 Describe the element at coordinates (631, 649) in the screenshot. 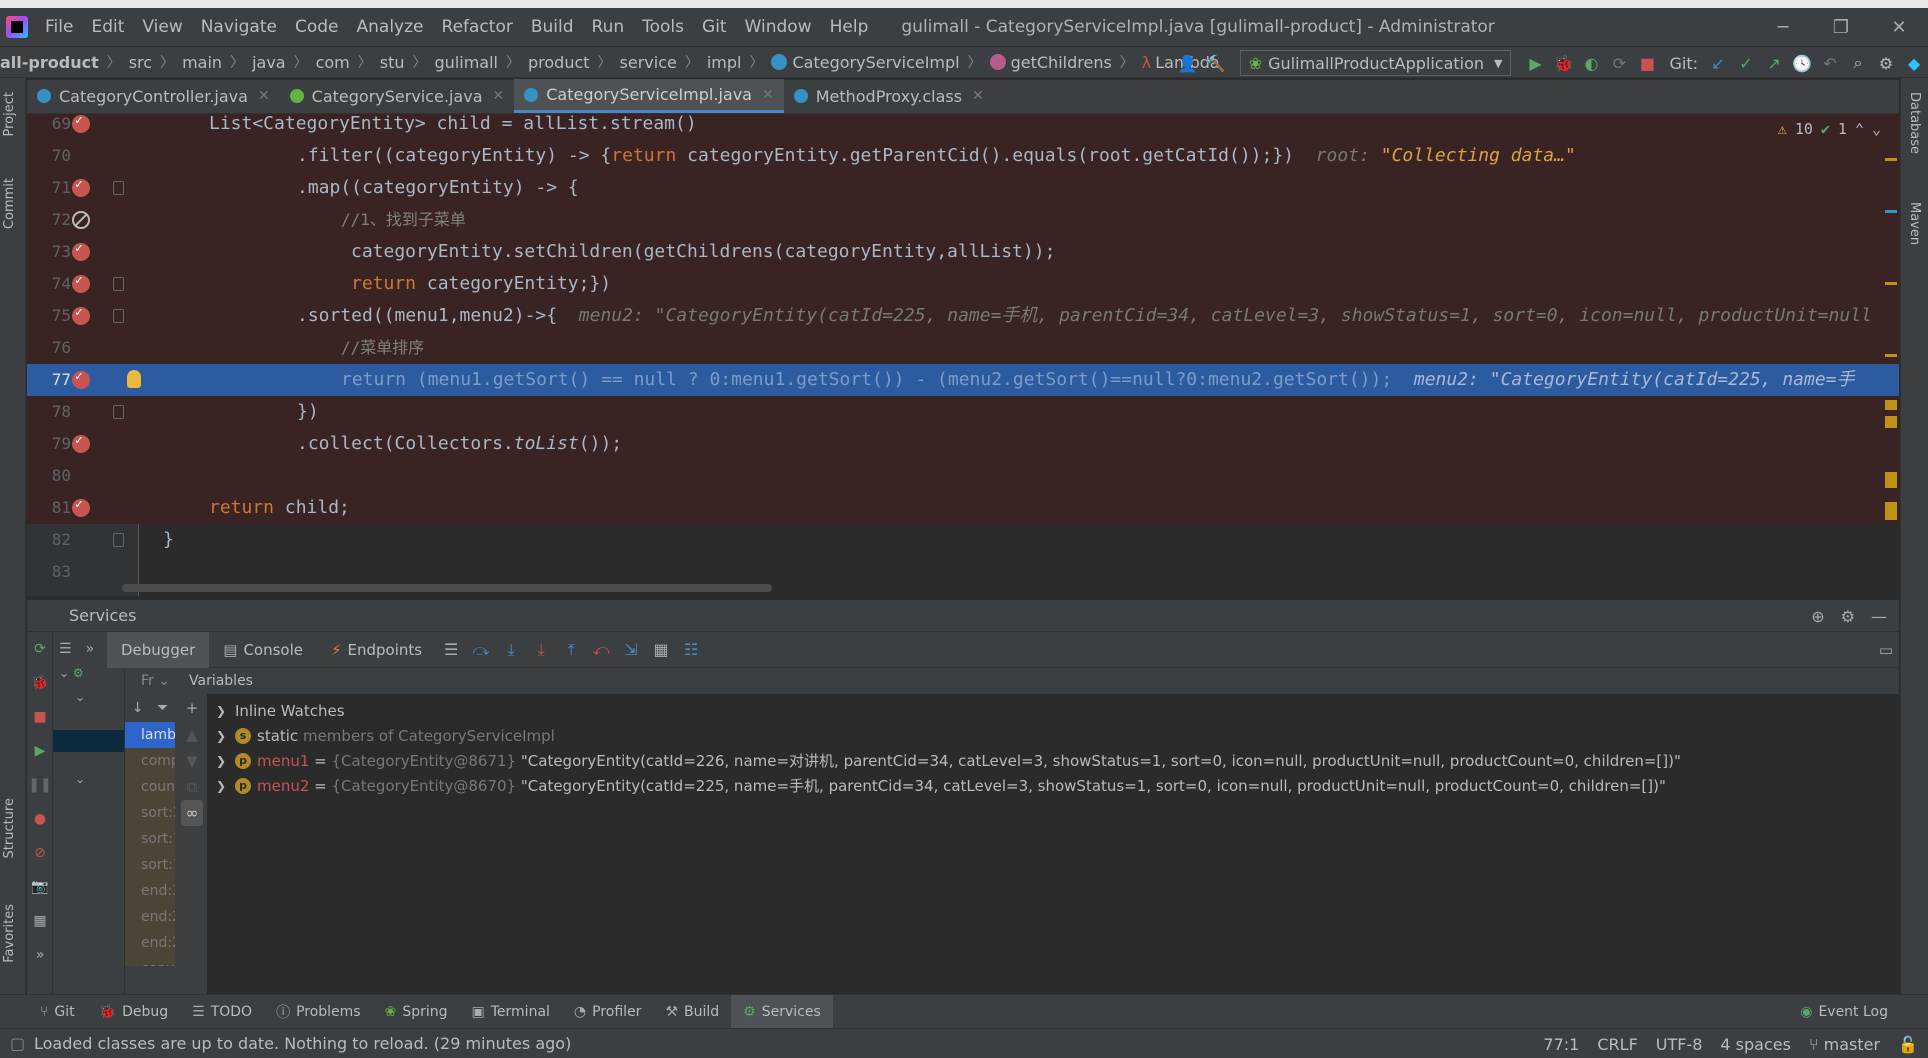

I see `run-to-cursor-icon: ⇲` at that location.